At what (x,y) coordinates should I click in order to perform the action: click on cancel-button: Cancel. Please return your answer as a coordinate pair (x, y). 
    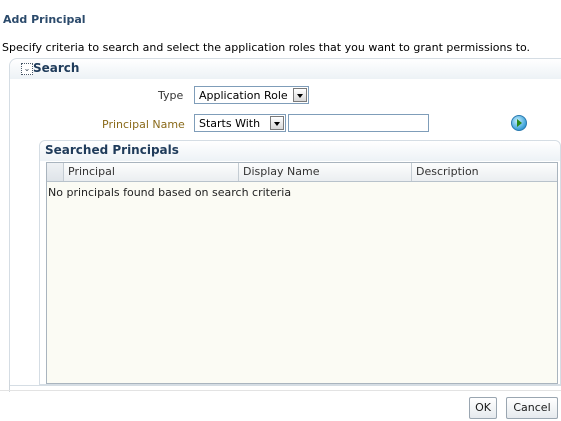
    Looking at the image, I should click on (532, 408).